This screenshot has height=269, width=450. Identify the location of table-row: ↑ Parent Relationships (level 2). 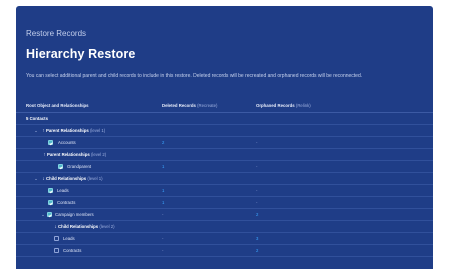
(224, 155).